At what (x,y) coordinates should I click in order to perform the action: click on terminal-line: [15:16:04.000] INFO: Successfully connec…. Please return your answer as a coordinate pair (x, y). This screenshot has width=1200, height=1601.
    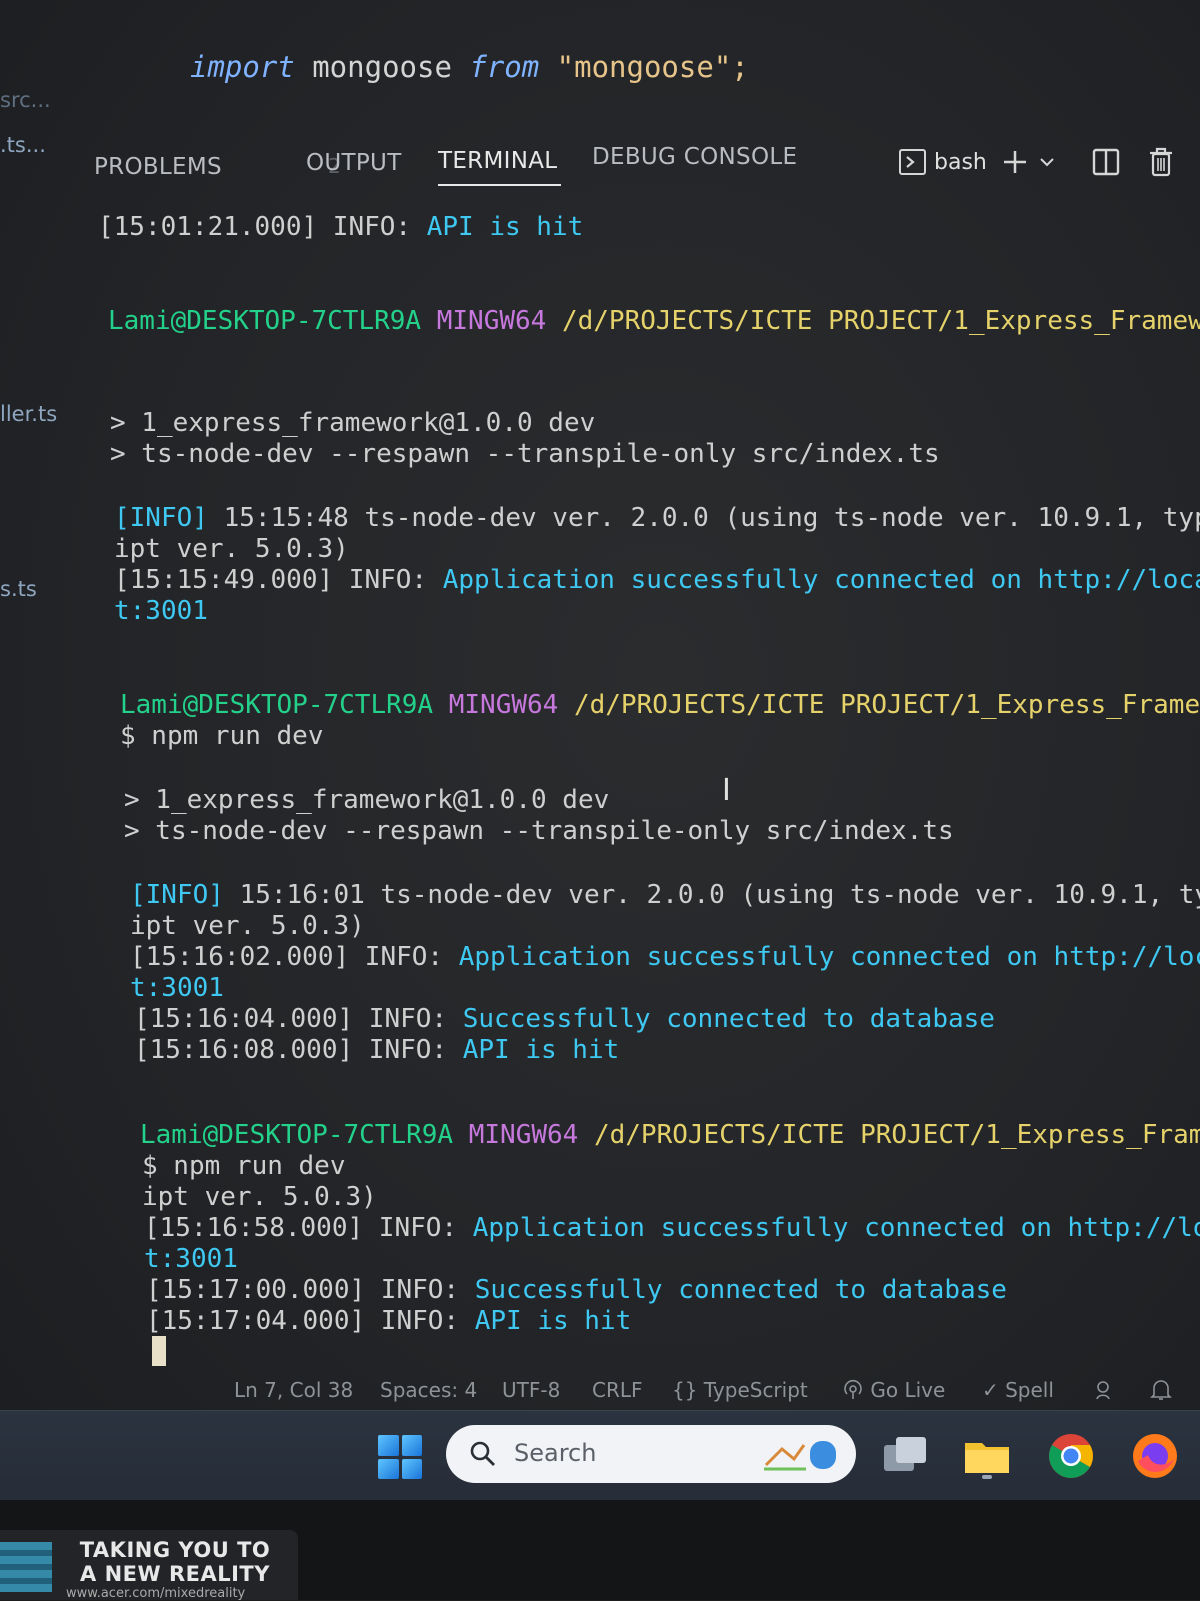
    Looking at the image, I should click on (564, 1019).